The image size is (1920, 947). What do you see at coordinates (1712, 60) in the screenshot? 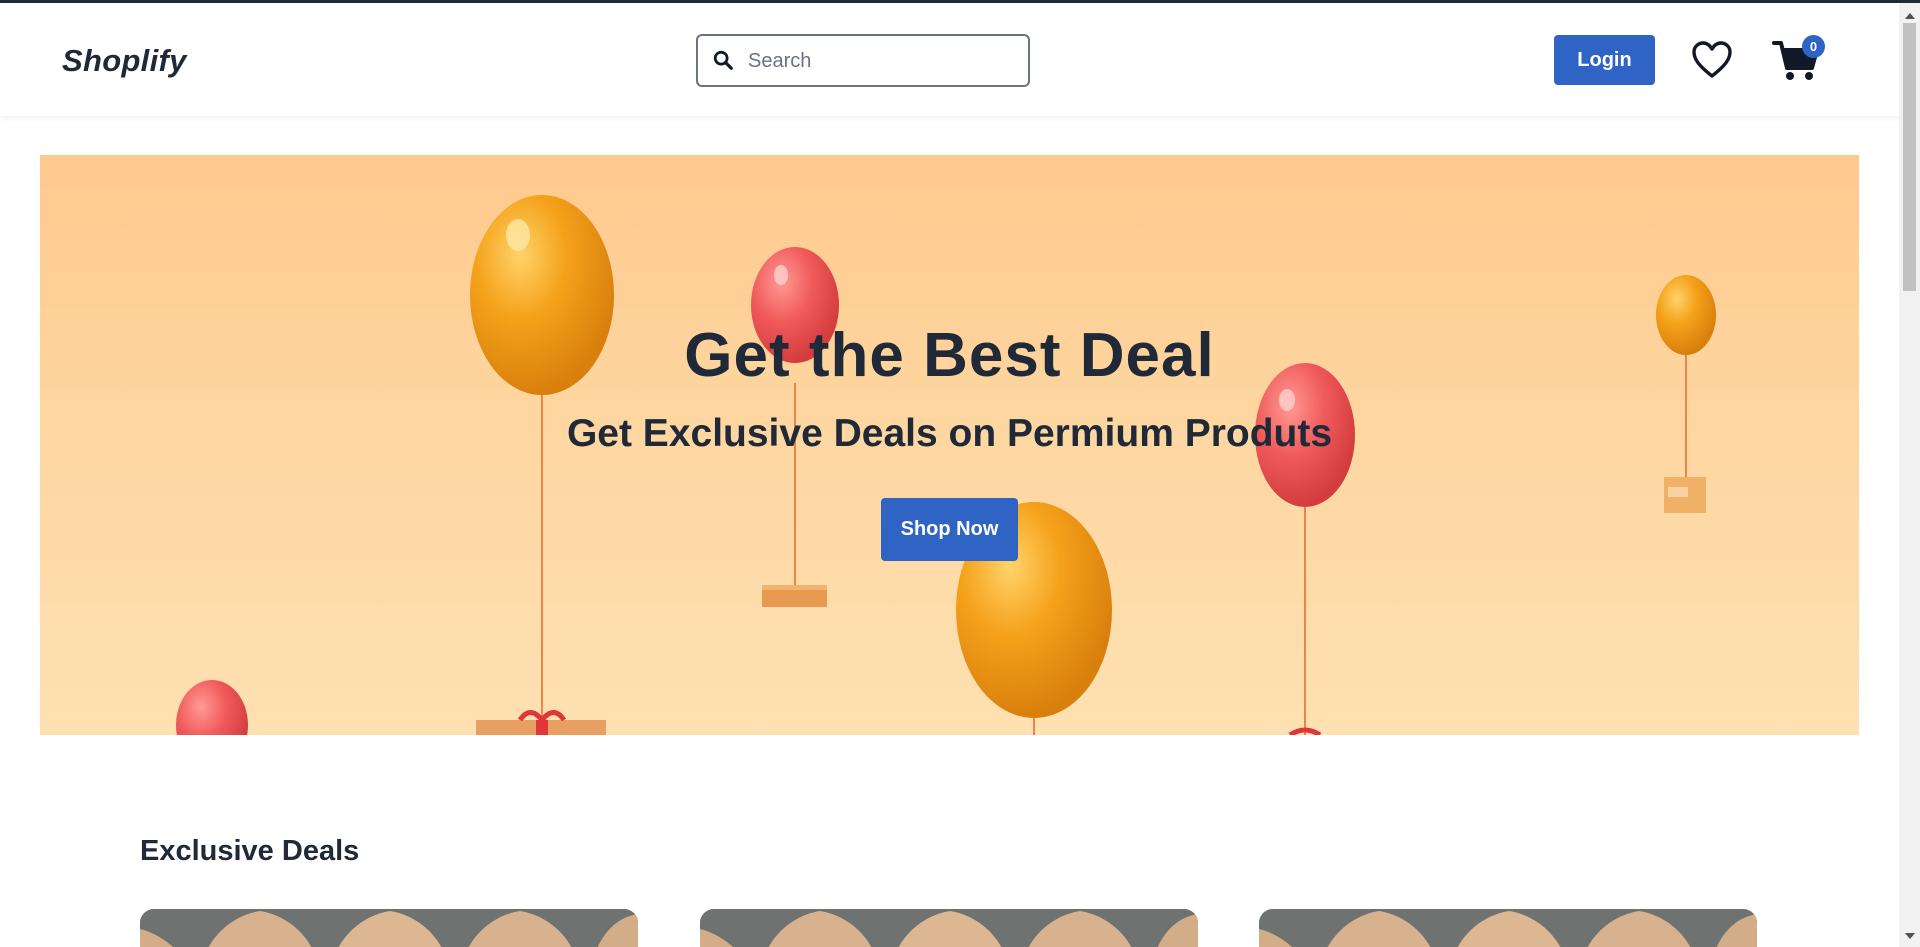
I see `heart-icon` at bounding box center [1712, 60].